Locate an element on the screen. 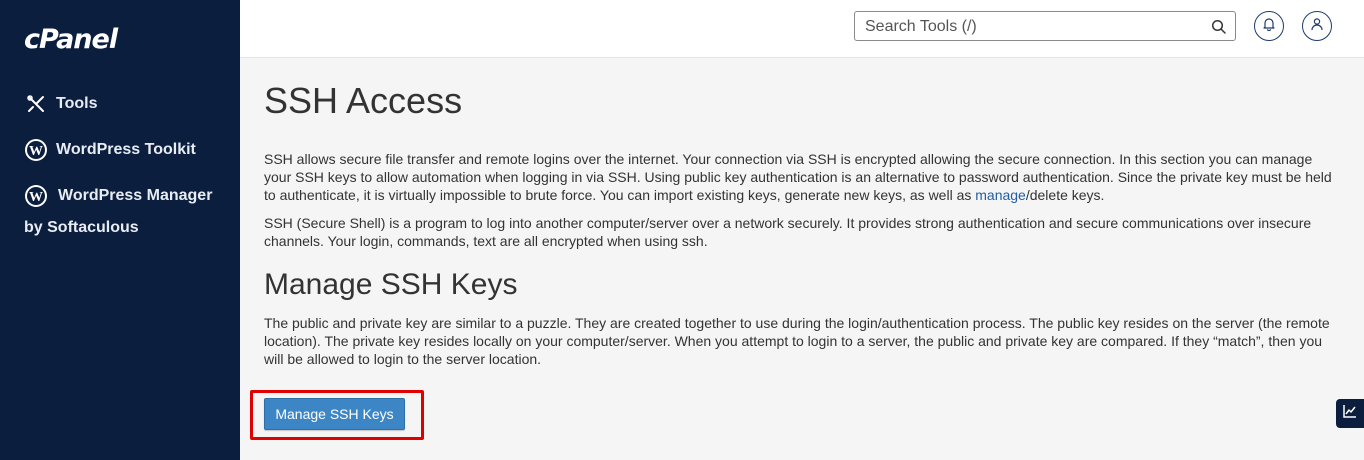 This screenshot has height=460, width=1364. sidebar-item-label: Tools is located at coordinates (77, 103).